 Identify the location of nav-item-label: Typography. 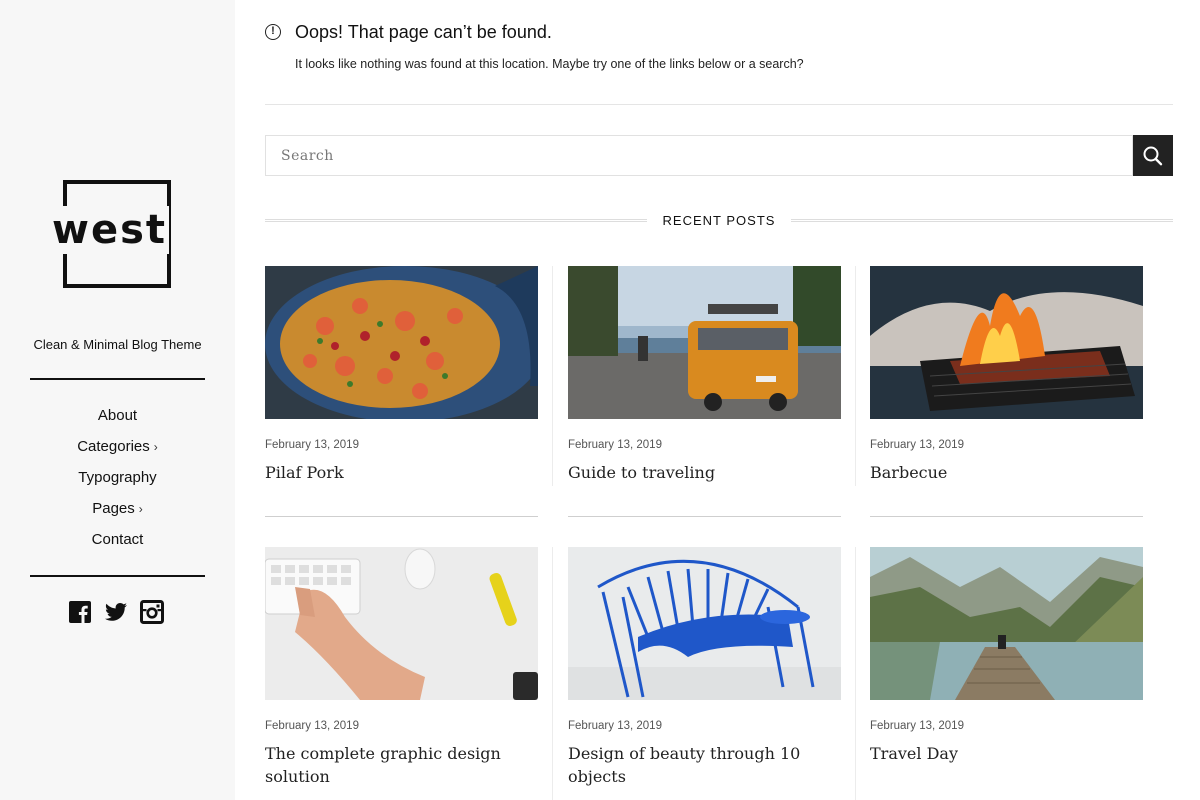
(117, 477).